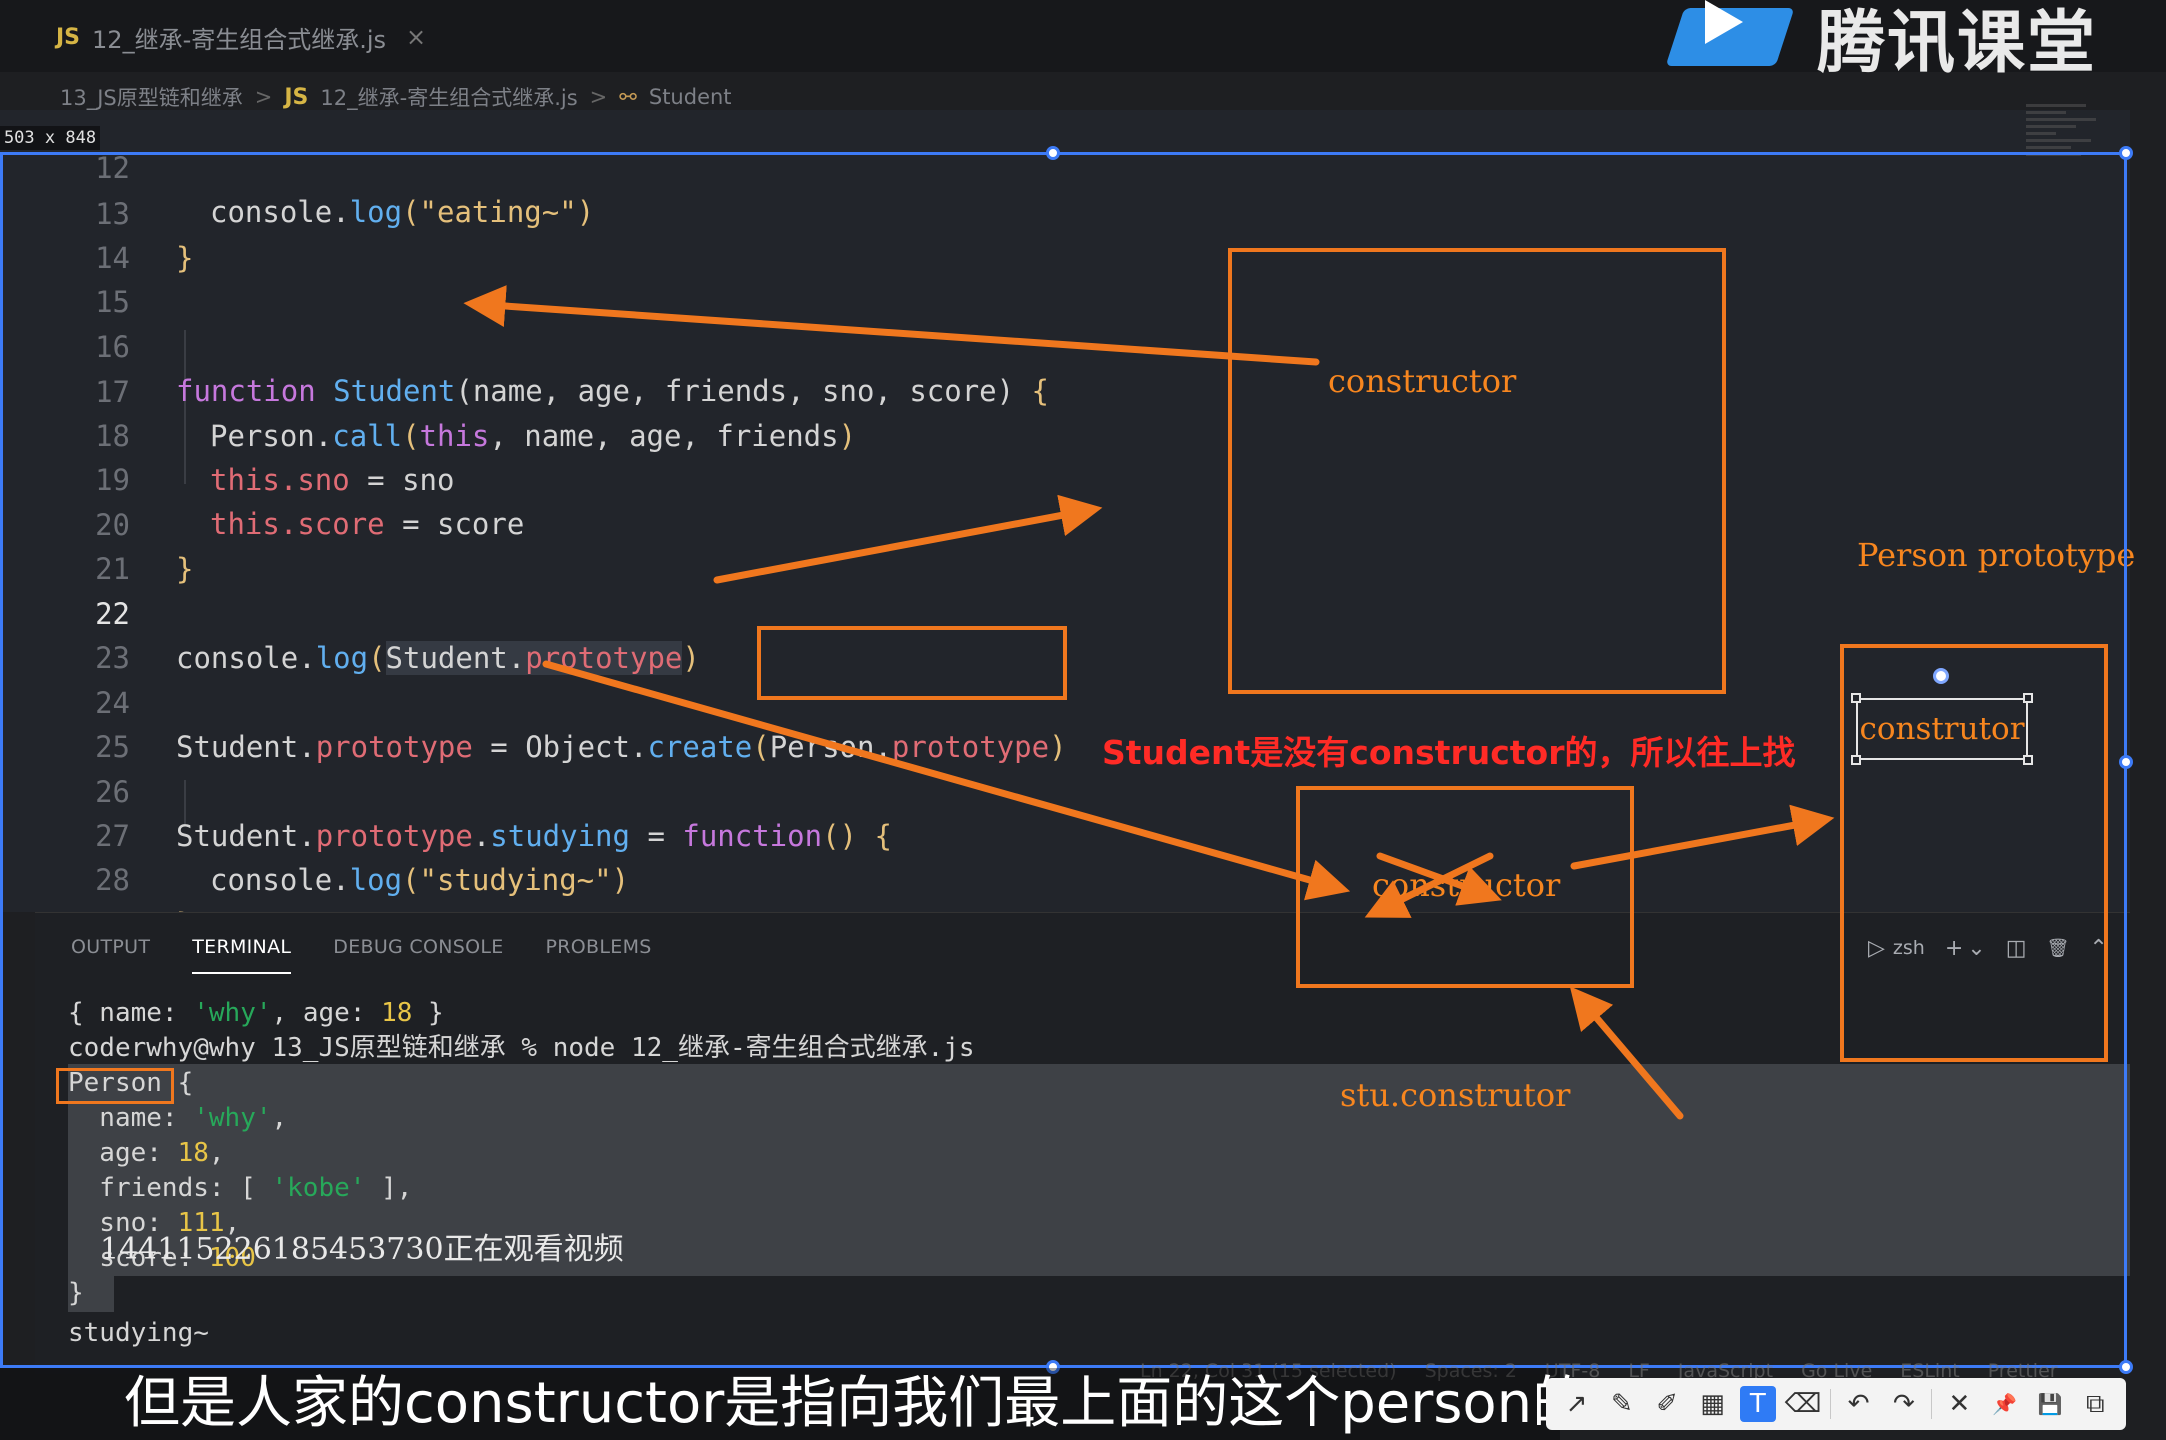  Describe the element at coordinates (1803, 1404) in the screenshot. I see `eraser-tool-icon: ⌫` at that location.